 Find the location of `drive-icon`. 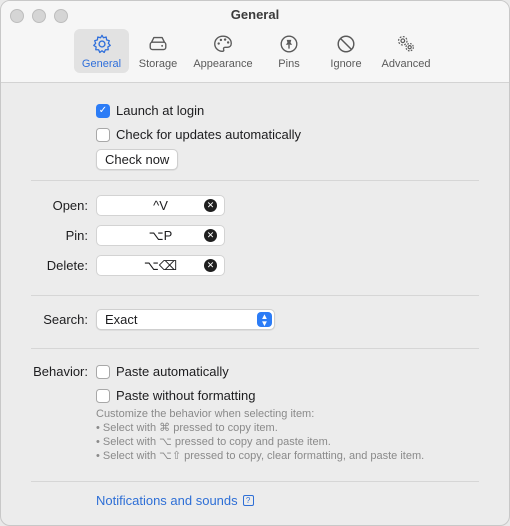

drive-icon is located at coordinates (158, 43).